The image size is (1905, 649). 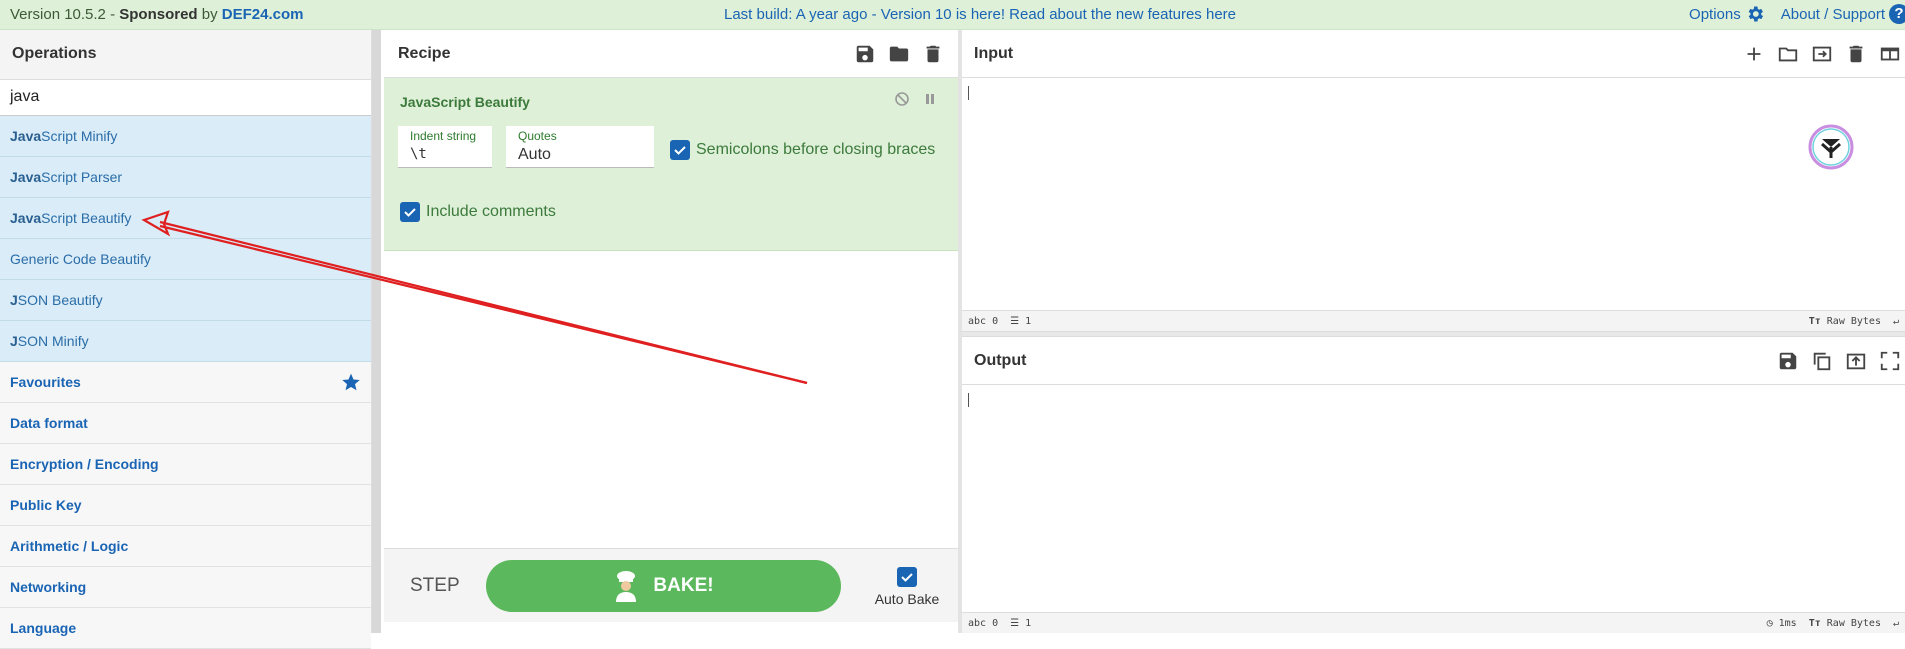 I want to click on operation-result-item: Generic Code Beautify, so click(x=185, y=259).